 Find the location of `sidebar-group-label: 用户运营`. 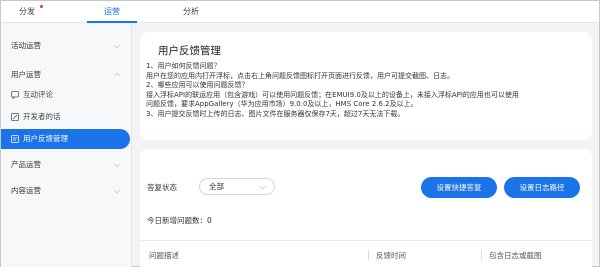

sidebar-group-label: 用户运营 is located at coordinates (26, 74).